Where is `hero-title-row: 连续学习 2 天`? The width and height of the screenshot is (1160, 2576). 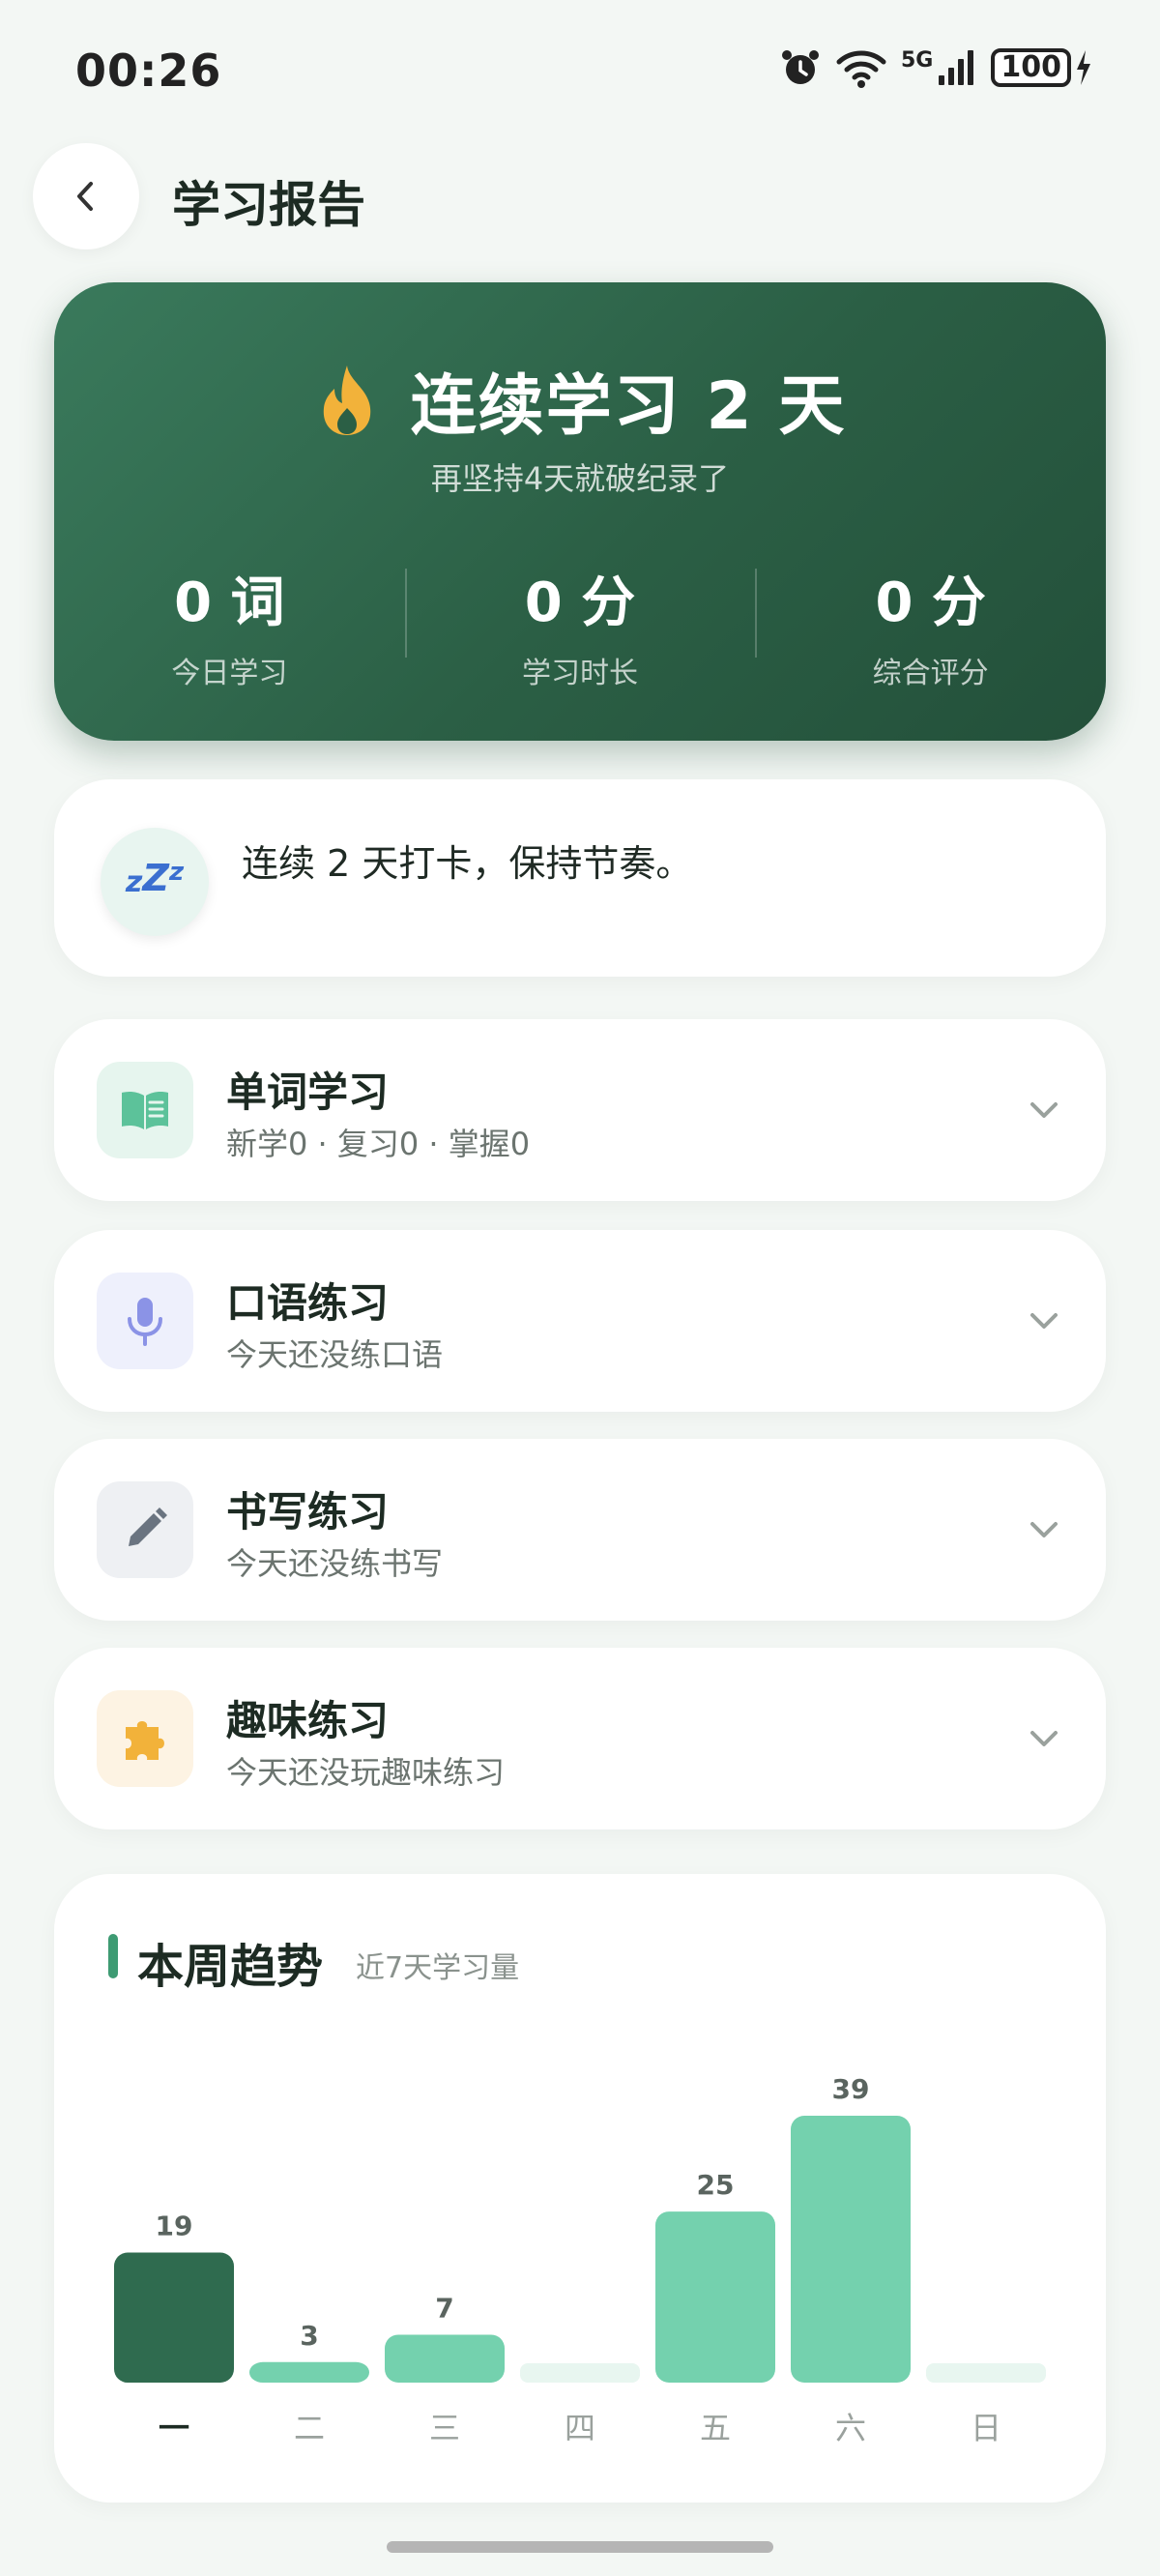
hero-title-row: 连续学习 2 天 is located at coordinates (580, 400).